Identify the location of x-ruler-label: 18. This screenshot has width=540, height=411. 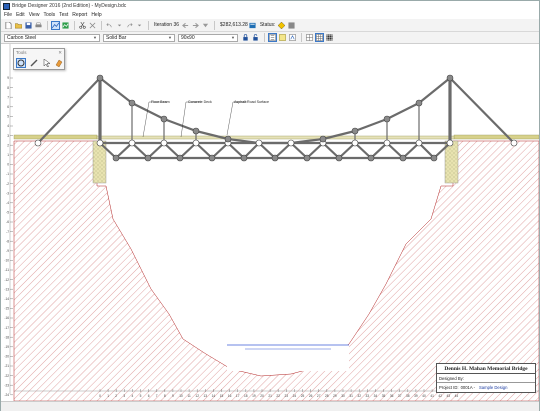
(246, 396).